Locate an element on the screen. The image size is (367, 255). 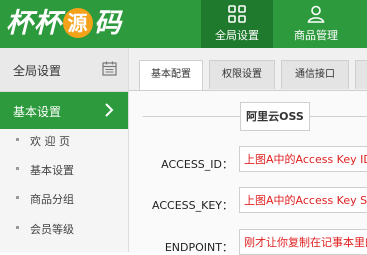
endpoint-input: 刚才让你复制在记事本里的 is located at coordinates (303, 242).